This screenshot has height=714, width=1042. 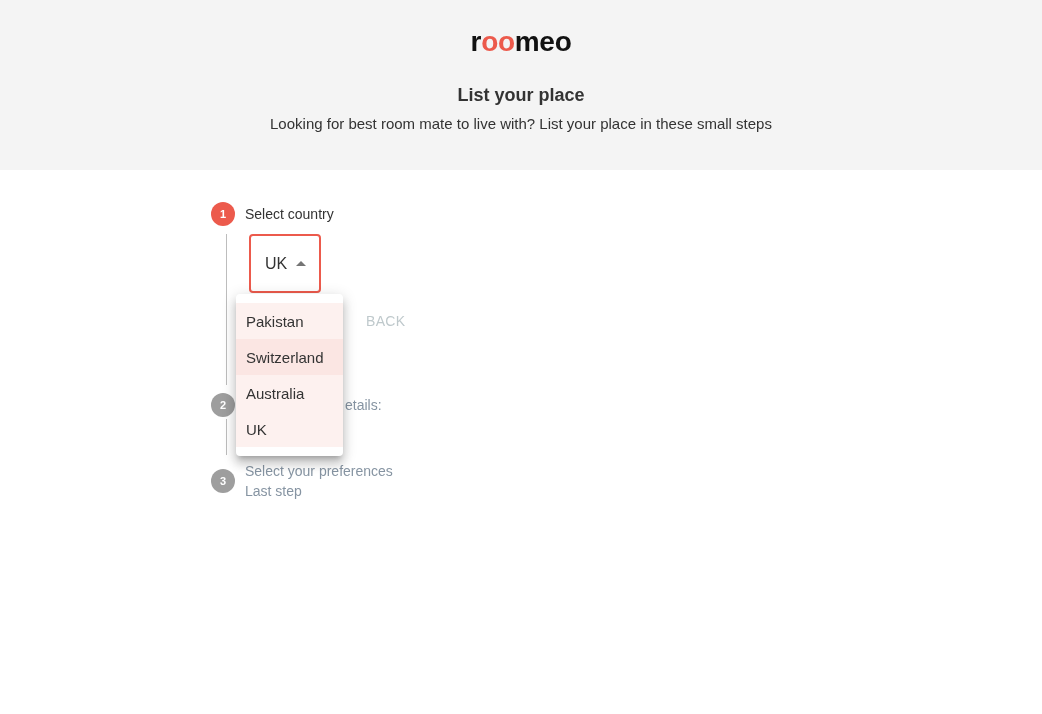 What do you see at coordinates (319, 471) in the screenshot?
I see `step-label: Select your preferences` at bounding box center [319, 471].